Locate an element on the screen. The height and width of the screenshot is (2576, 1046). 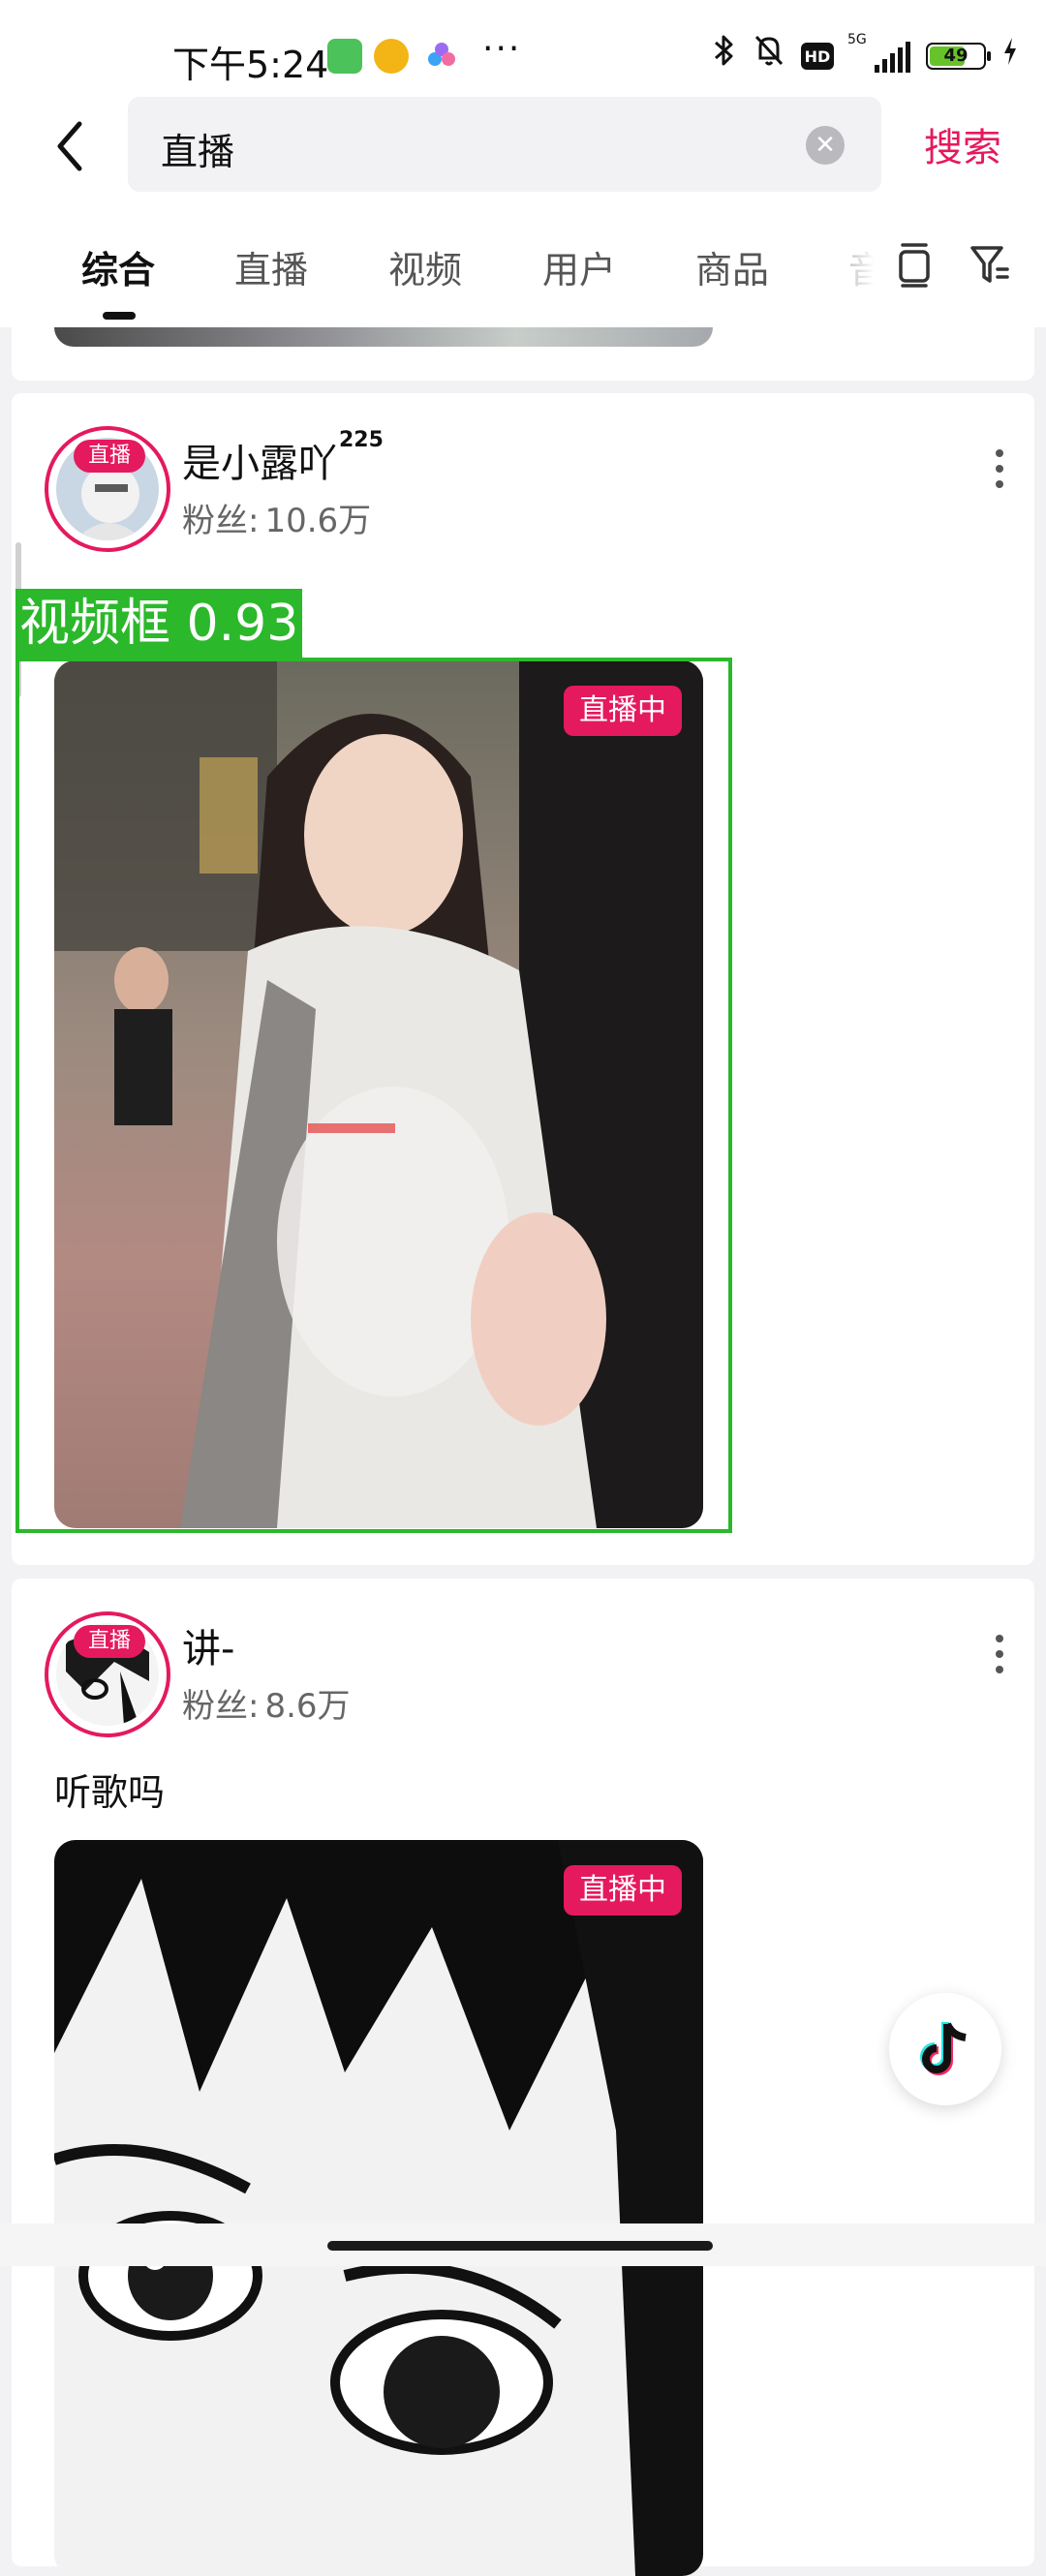
more-notifications-icon: ··· is located at coordinates (502, 49).